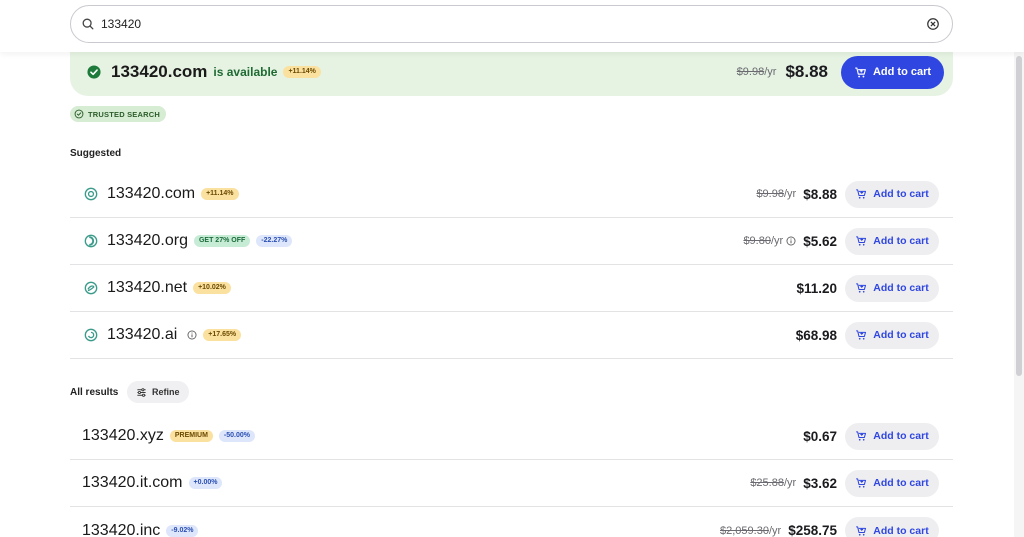 Image resolution: width=1024 pixels, height=537 pixels. I want to click on domain-price: $8.88, so click(820, 194).